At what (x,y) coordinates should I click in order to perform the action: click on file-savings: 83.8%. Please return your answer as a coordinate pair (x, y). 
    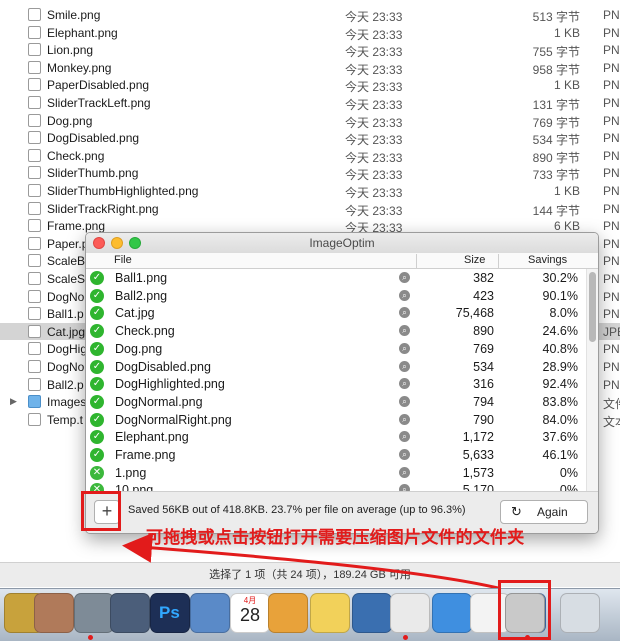
    Looking at the image, I should click on (560, 401).